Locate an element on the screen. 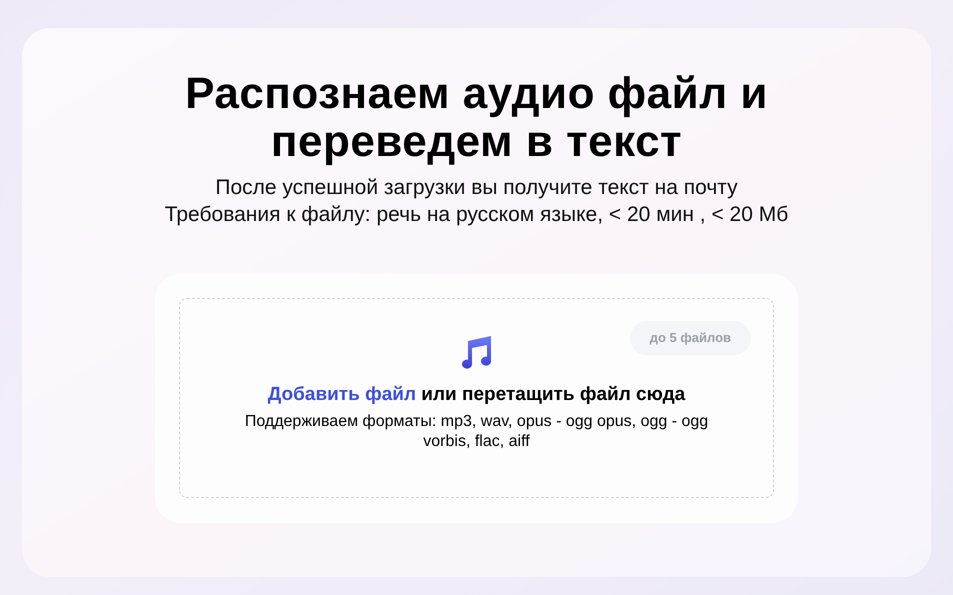  page-title: Распознаем аудио файл и переведем в текст is located at coordinates (476, 118).